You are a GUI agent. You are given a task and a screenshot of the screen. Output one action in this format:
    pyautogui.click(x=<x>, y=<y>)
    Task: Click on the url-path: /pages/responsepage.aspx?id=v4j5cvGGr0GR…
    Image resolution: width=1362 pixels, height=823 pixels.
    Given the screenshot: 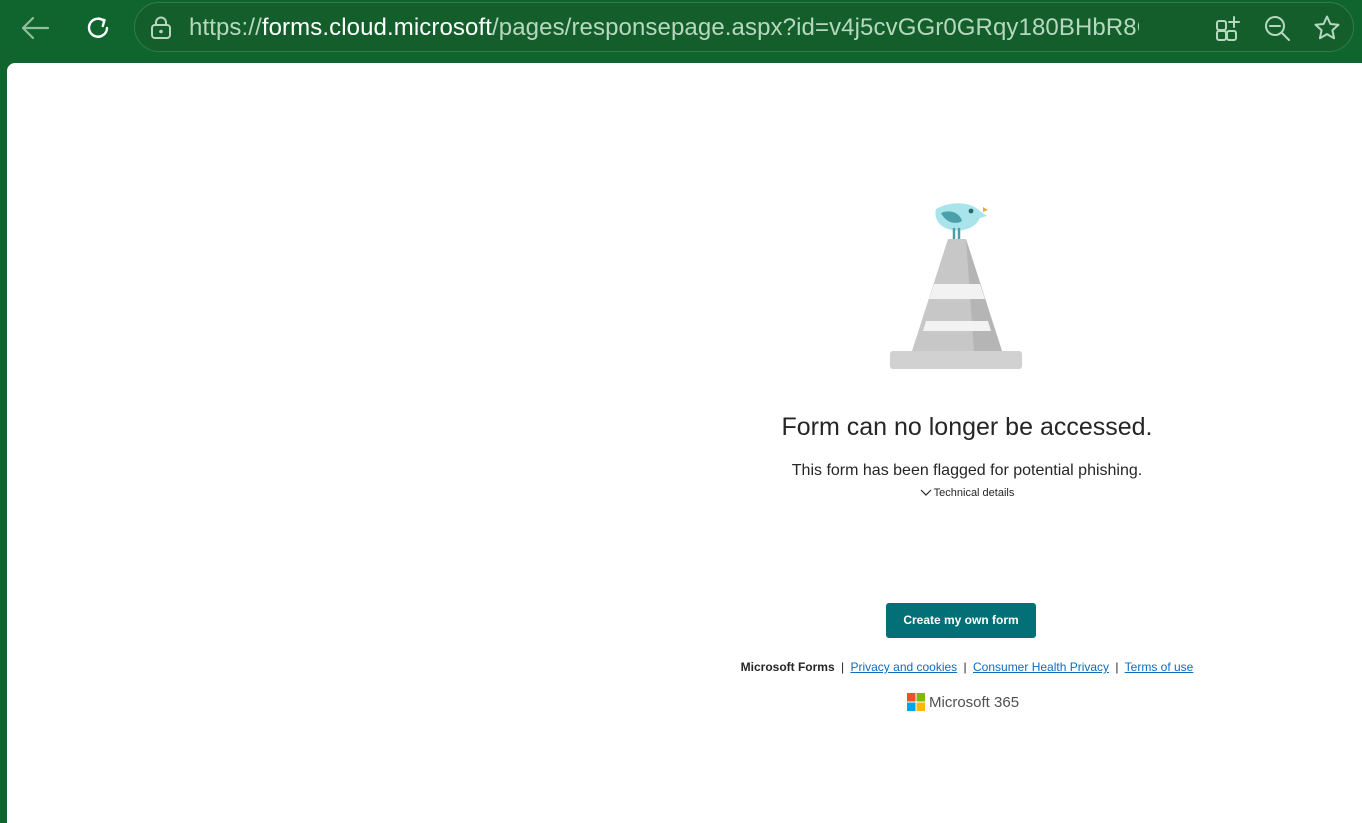 What is the action you would take?
    pyautogui.click(x=815, y=27)
    